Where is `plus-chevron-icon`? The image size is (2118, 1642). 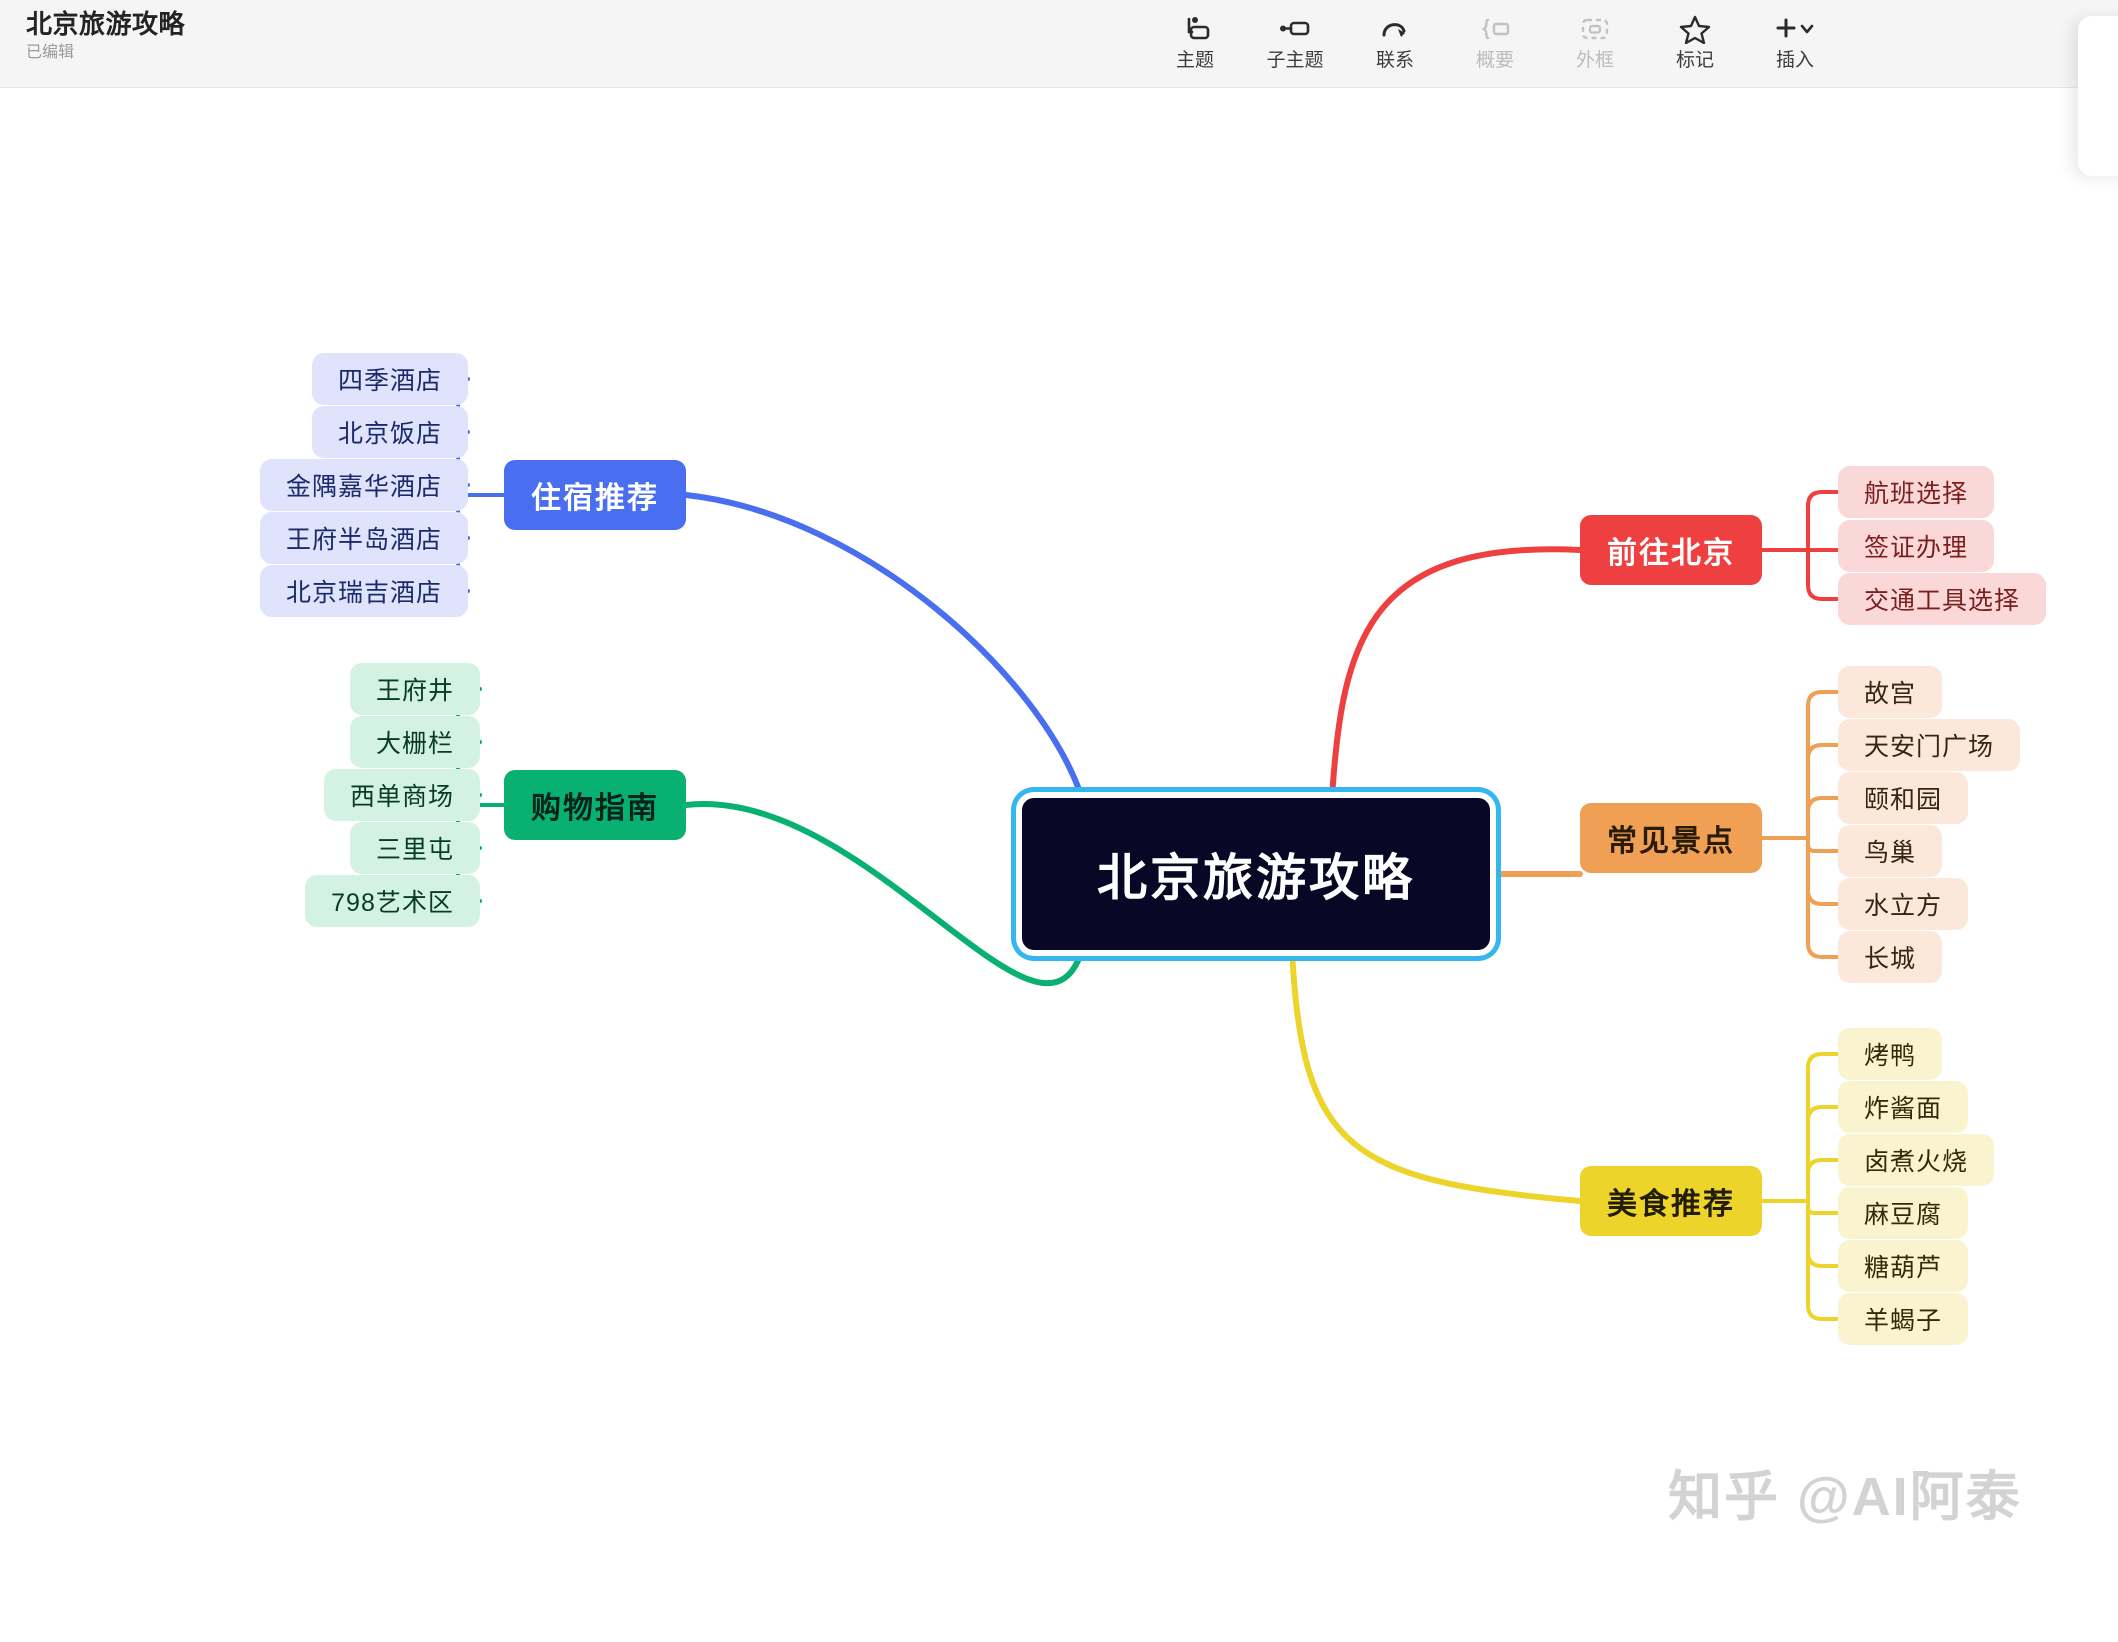
plus-chevron-icon is located at coordinates (1795, 29).